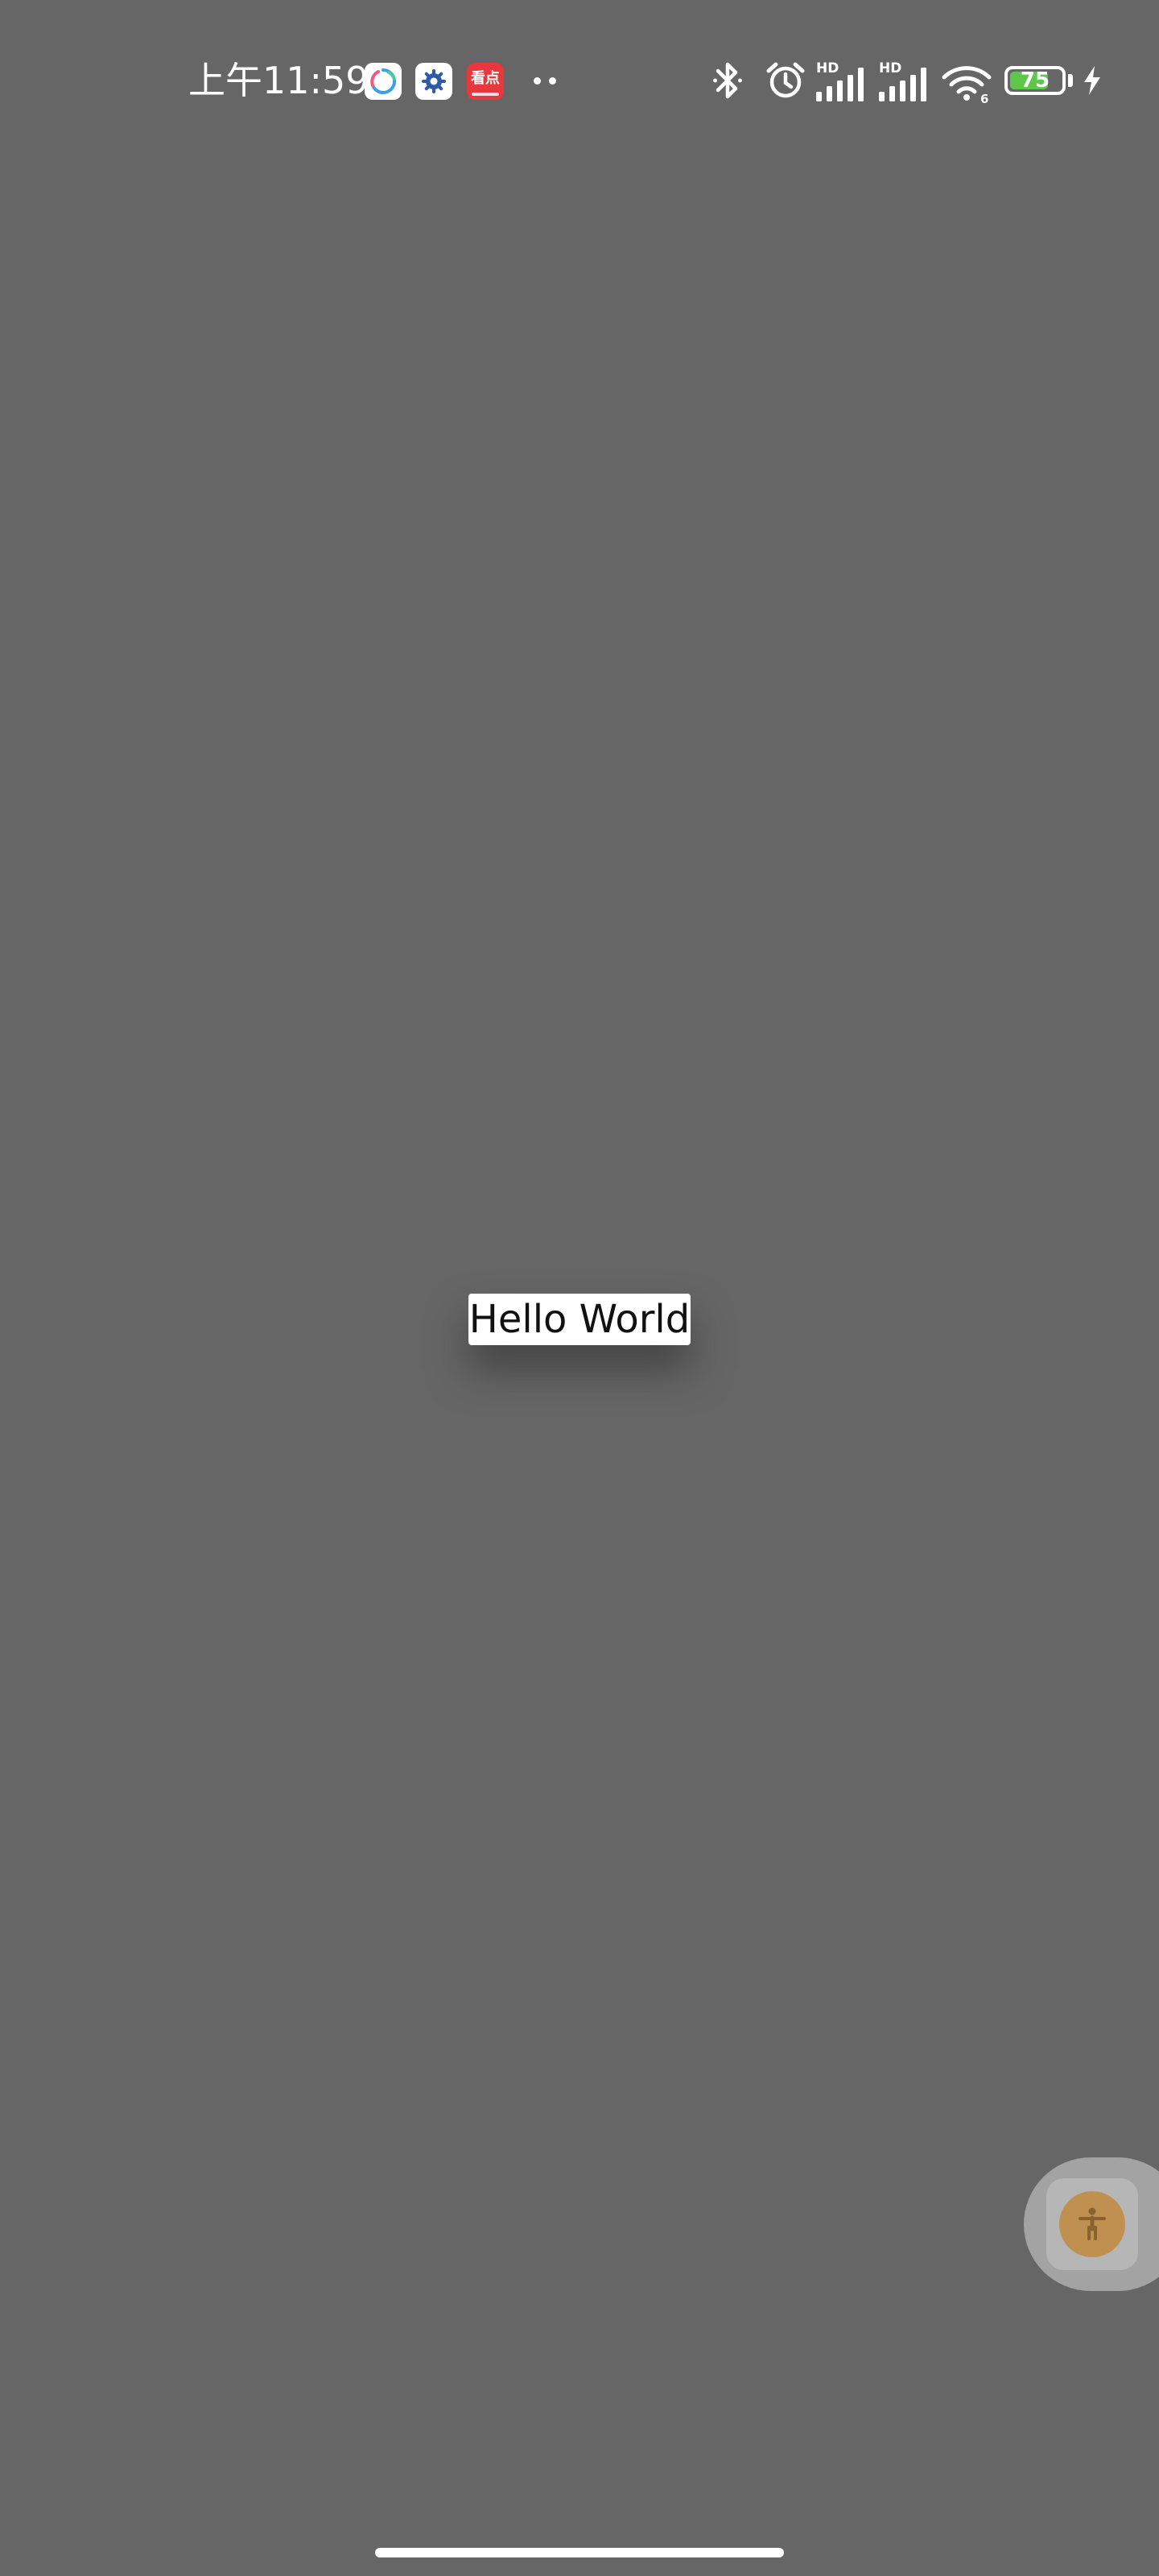  I want to click on bluetooth-icon, so click(727, 80).